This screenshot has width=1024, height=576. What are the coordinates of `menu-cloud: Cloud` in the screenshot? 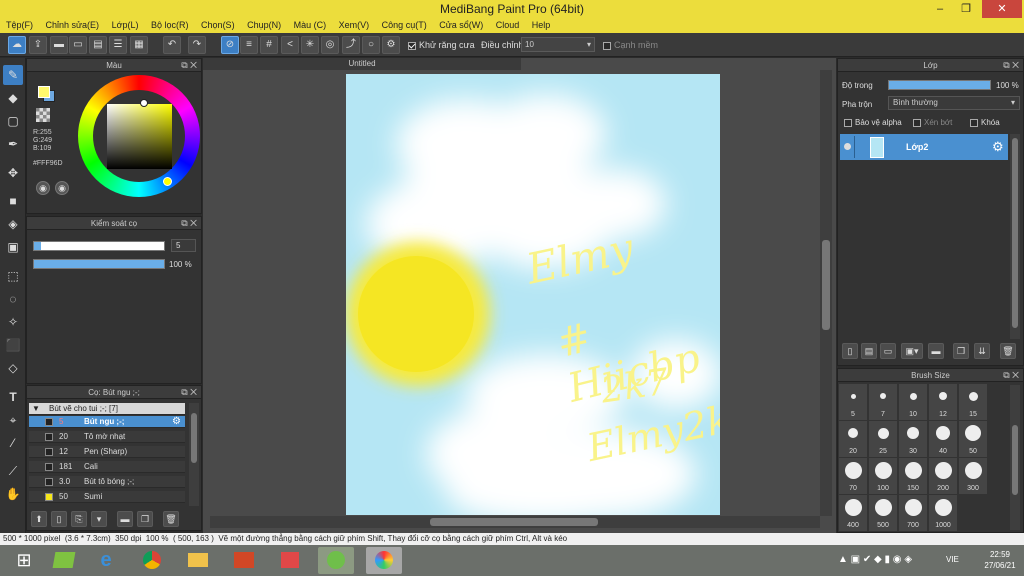 It's located at (505, 24).